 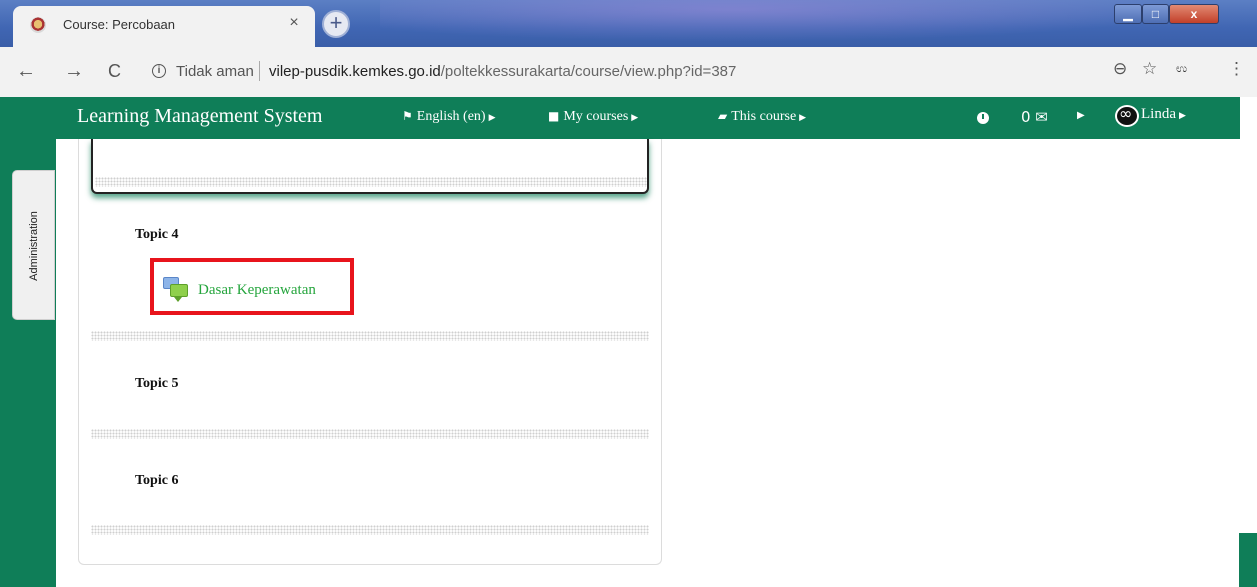 What do you see at coordinates (554, 116) in the screenshot?
I see `briefcase-icon: ■` at bounding box center [554, 116].